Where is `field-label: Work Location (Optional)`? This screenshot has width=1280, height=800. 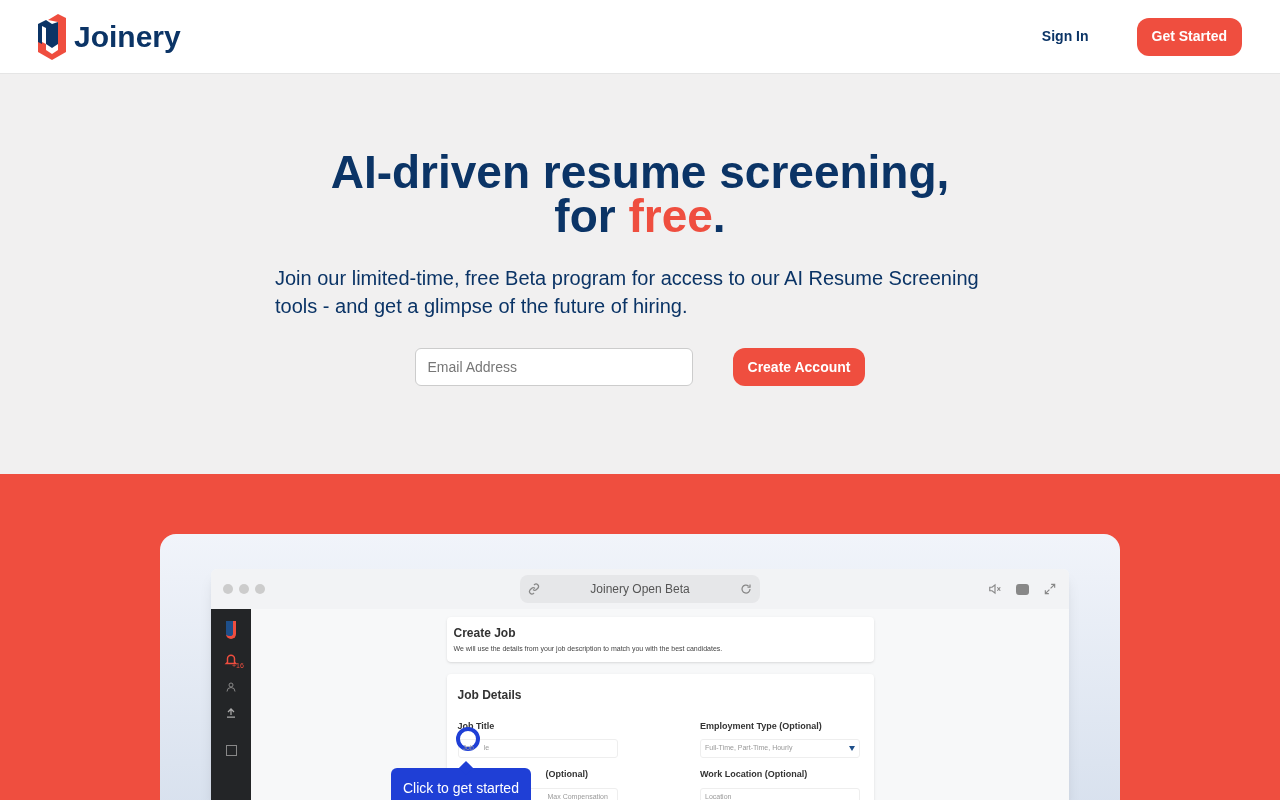
field-label: Work Location (Optional) is located at coordinates (754, 774).